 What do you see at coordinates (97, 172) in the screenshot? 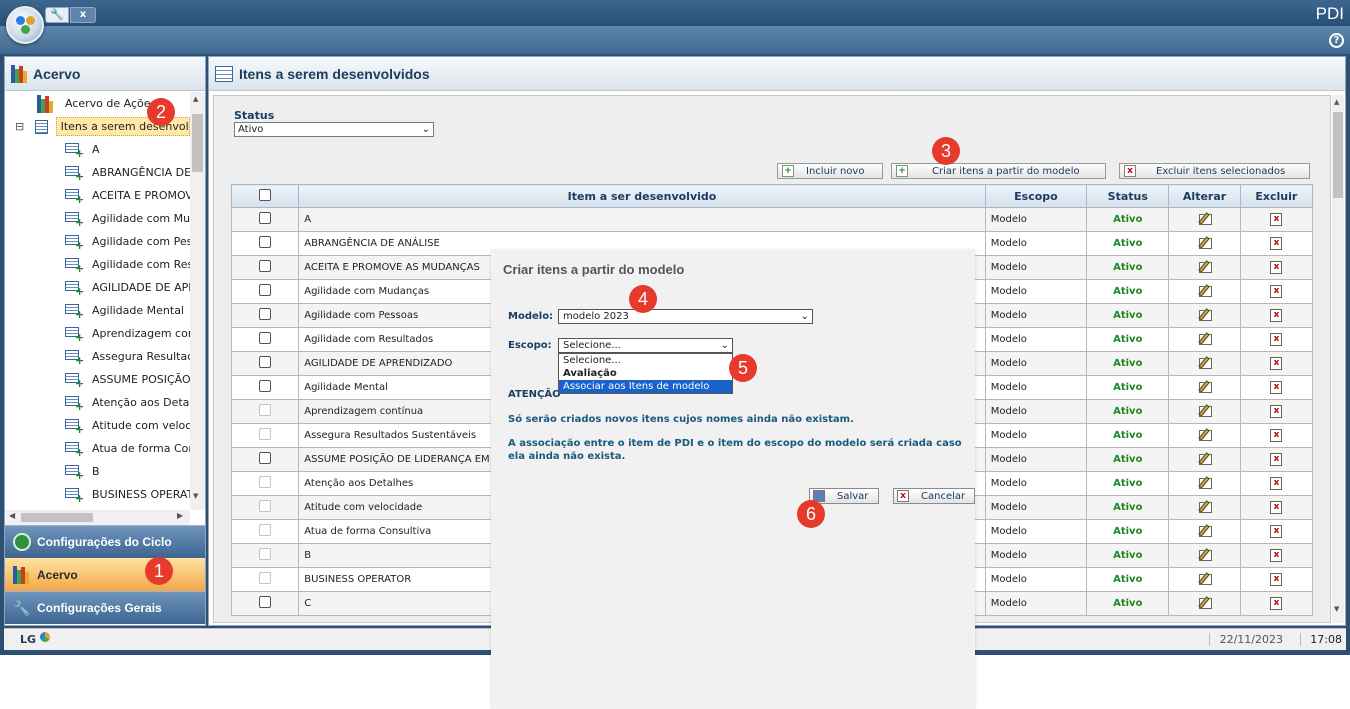
I see `tree-item: + ABRANGÊNCIA DE ANÁLISE` at bounding box center [97, 172].